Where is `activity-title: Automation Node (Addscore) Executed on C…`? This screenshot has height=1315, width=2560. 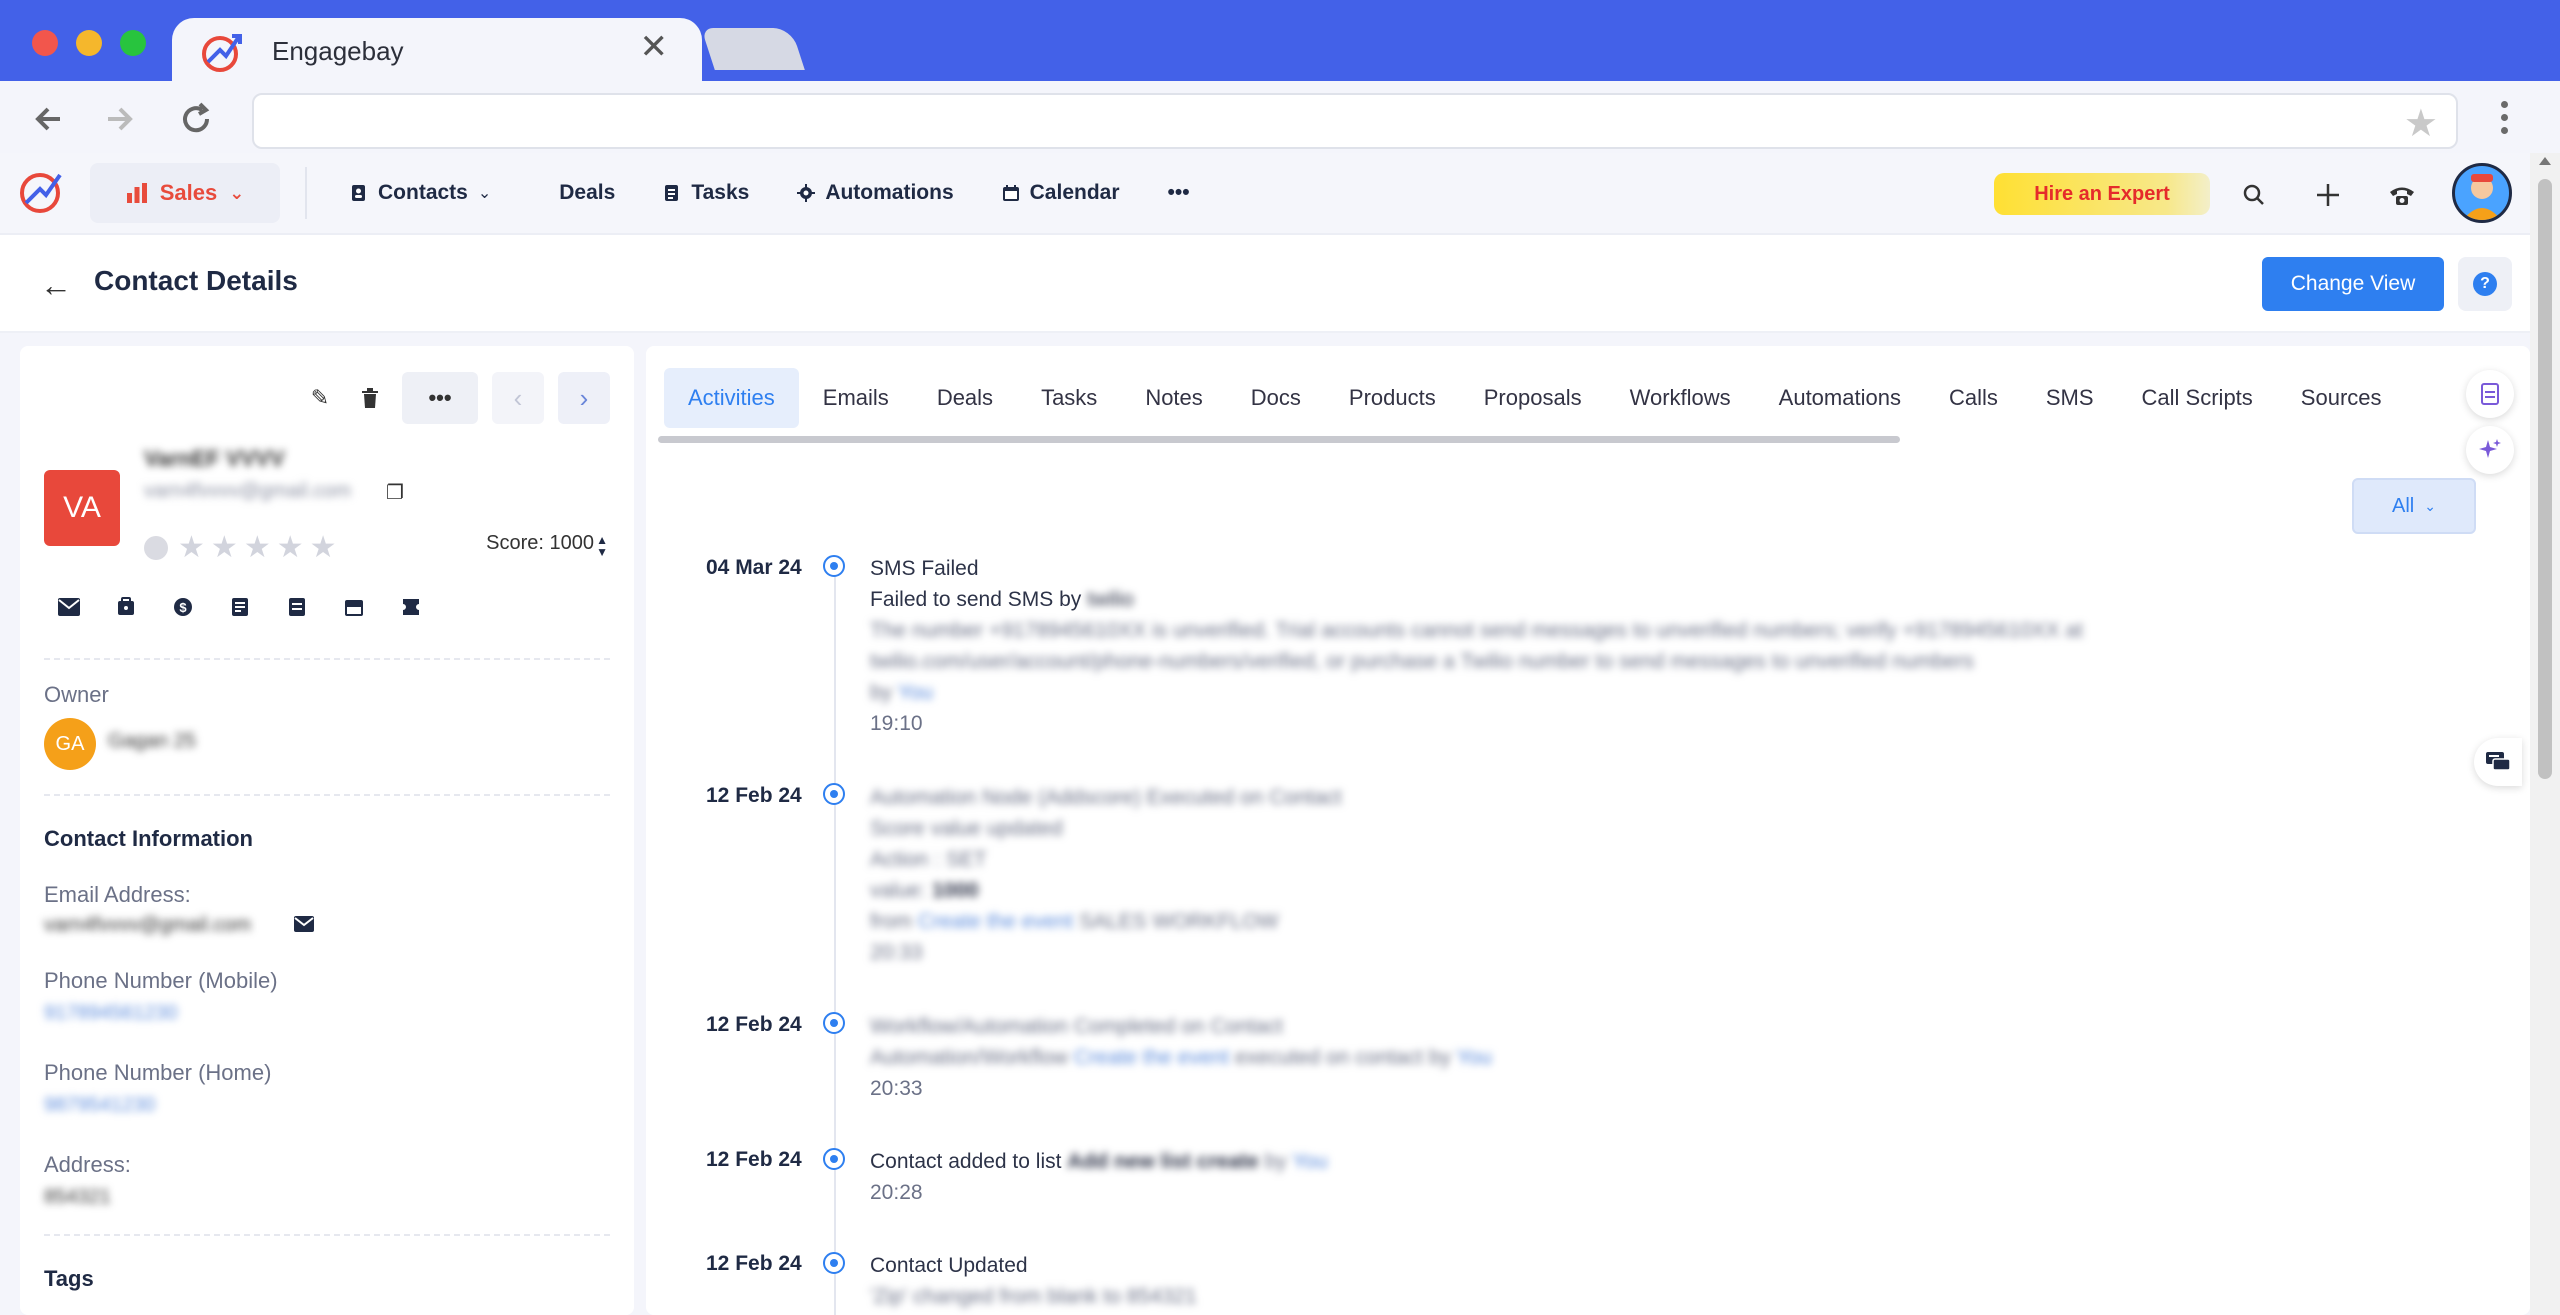
activity-title: Automation Node (Addscore) Executed on C… is located at coordinates (1106, 797).